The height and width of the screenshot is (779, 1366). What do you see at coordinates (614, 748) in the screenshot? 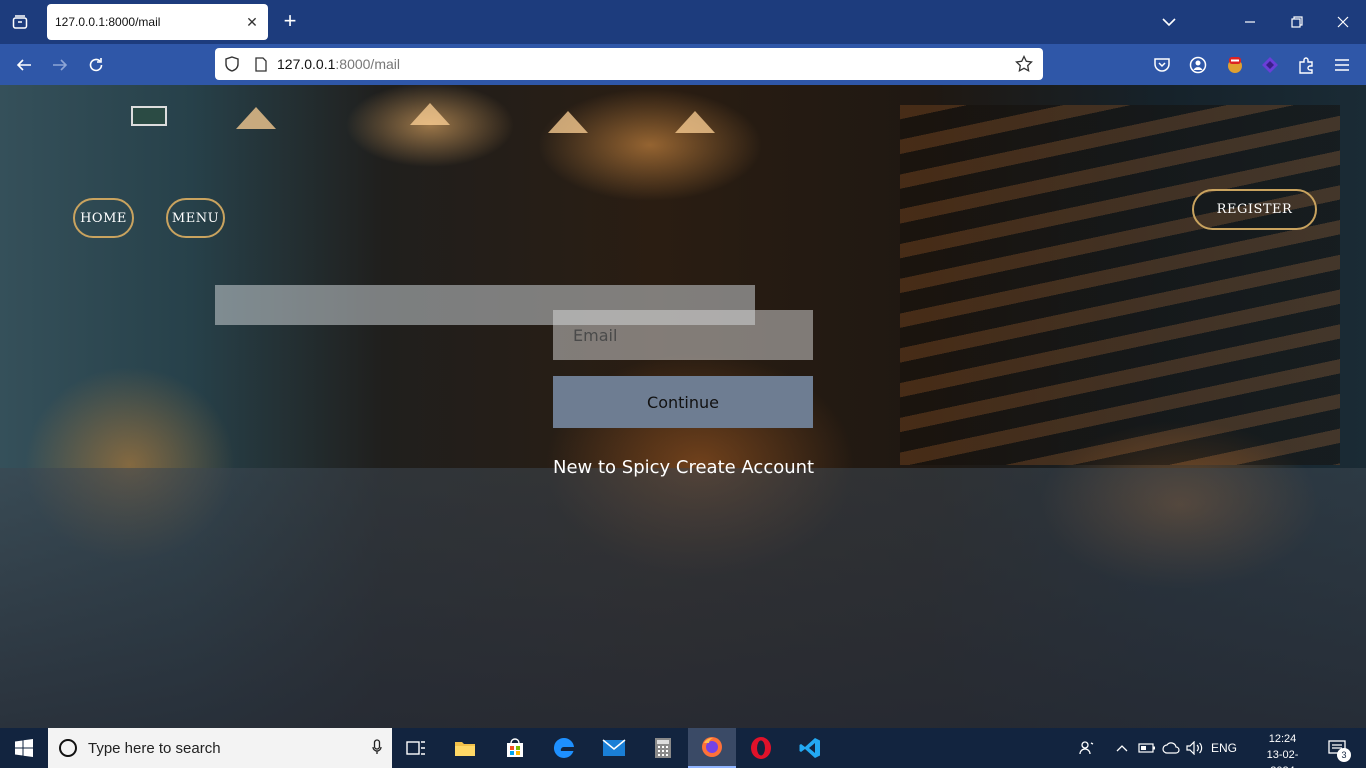
I see `mail-icon` at bounding box center [614, 748].